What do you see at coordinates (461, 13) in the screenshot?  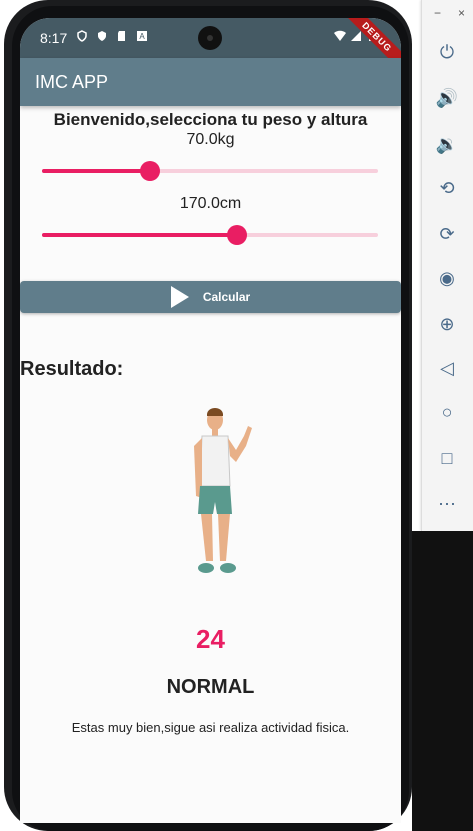 I see `close-button: ×` at bounding box center [461, 13].